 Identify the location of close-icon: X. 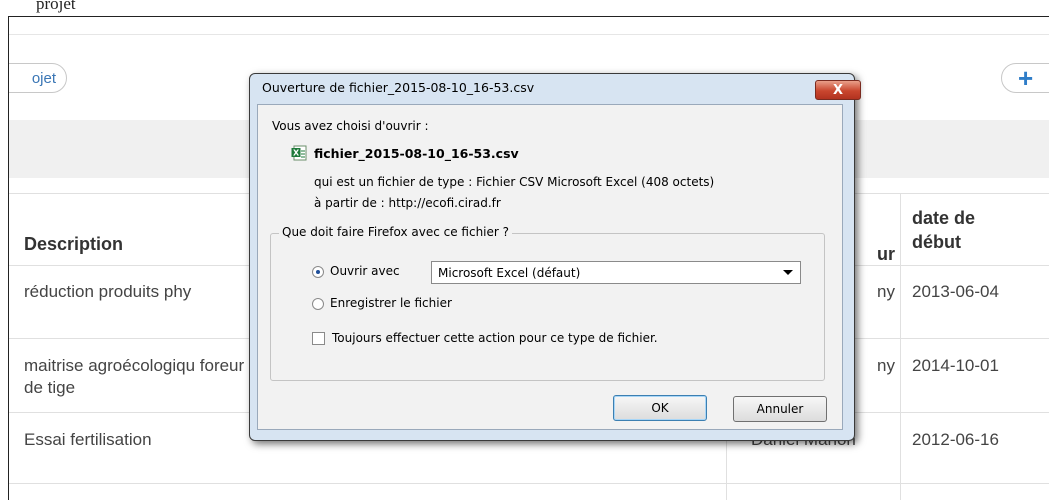
(838, 90).